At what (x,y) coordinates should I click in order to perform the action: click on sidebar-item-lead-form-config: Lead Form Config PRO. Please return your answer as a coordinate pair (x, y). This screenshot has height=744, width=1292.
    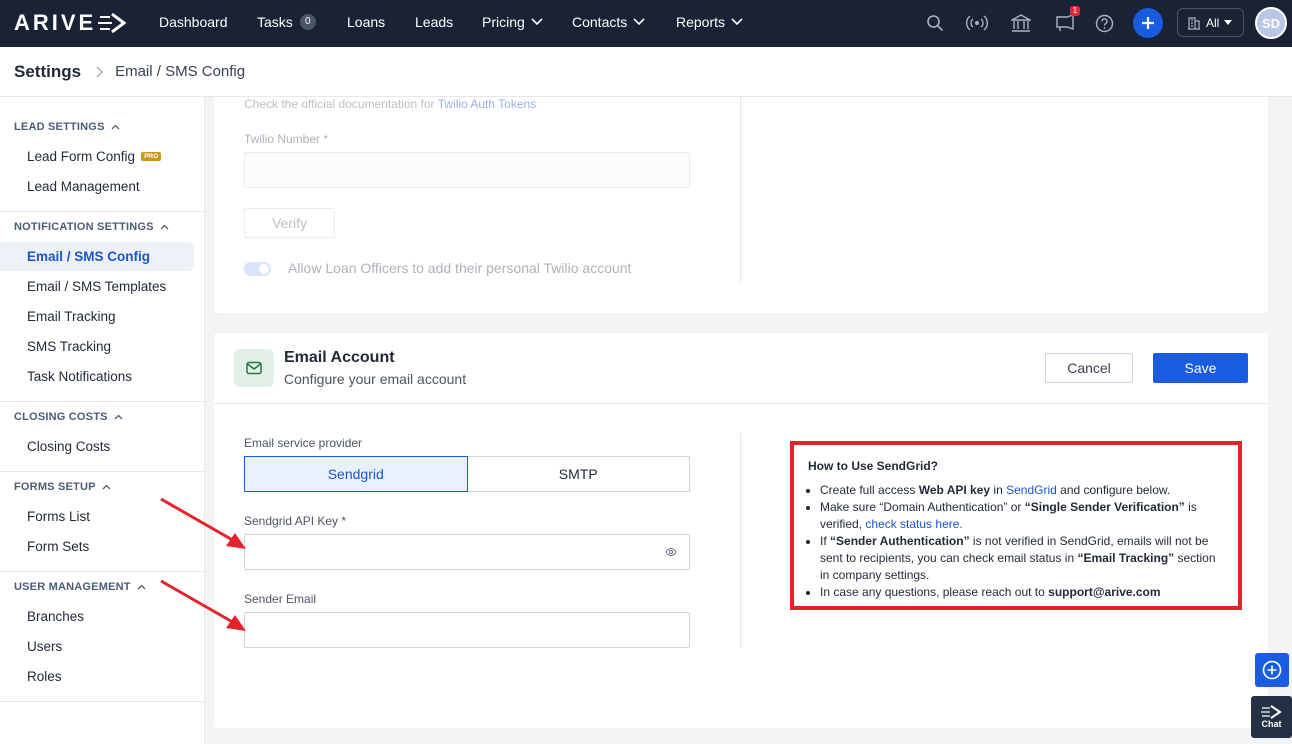
    Looking at the image, I should click on (94, 156).